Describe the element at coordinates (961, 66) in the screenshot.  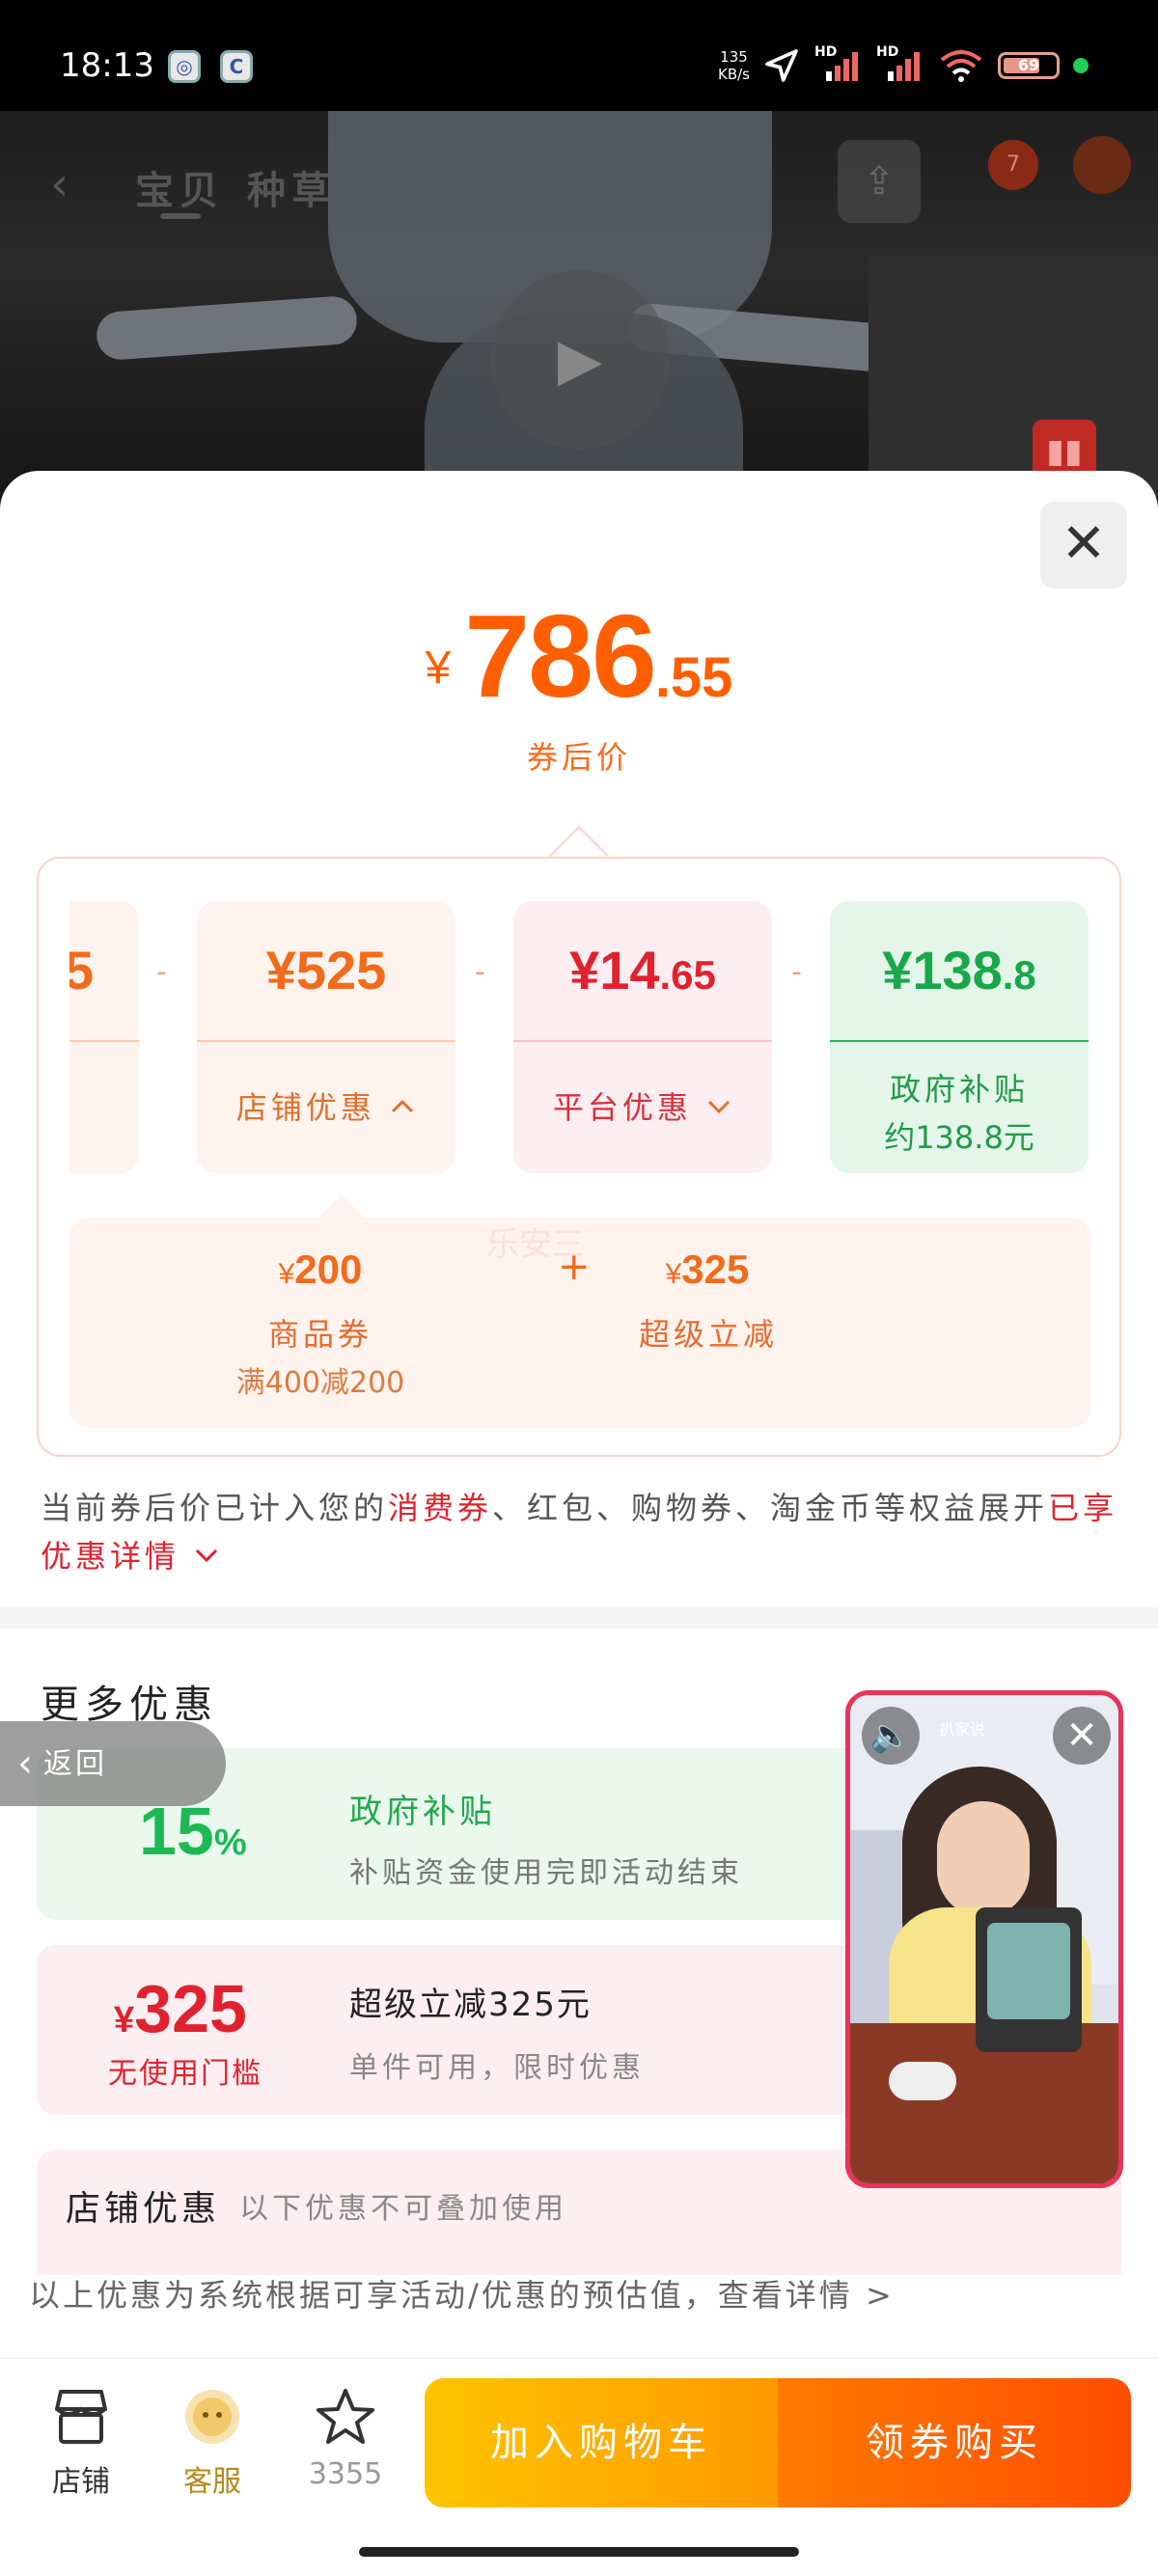
I see `wifi-icon` at that location.